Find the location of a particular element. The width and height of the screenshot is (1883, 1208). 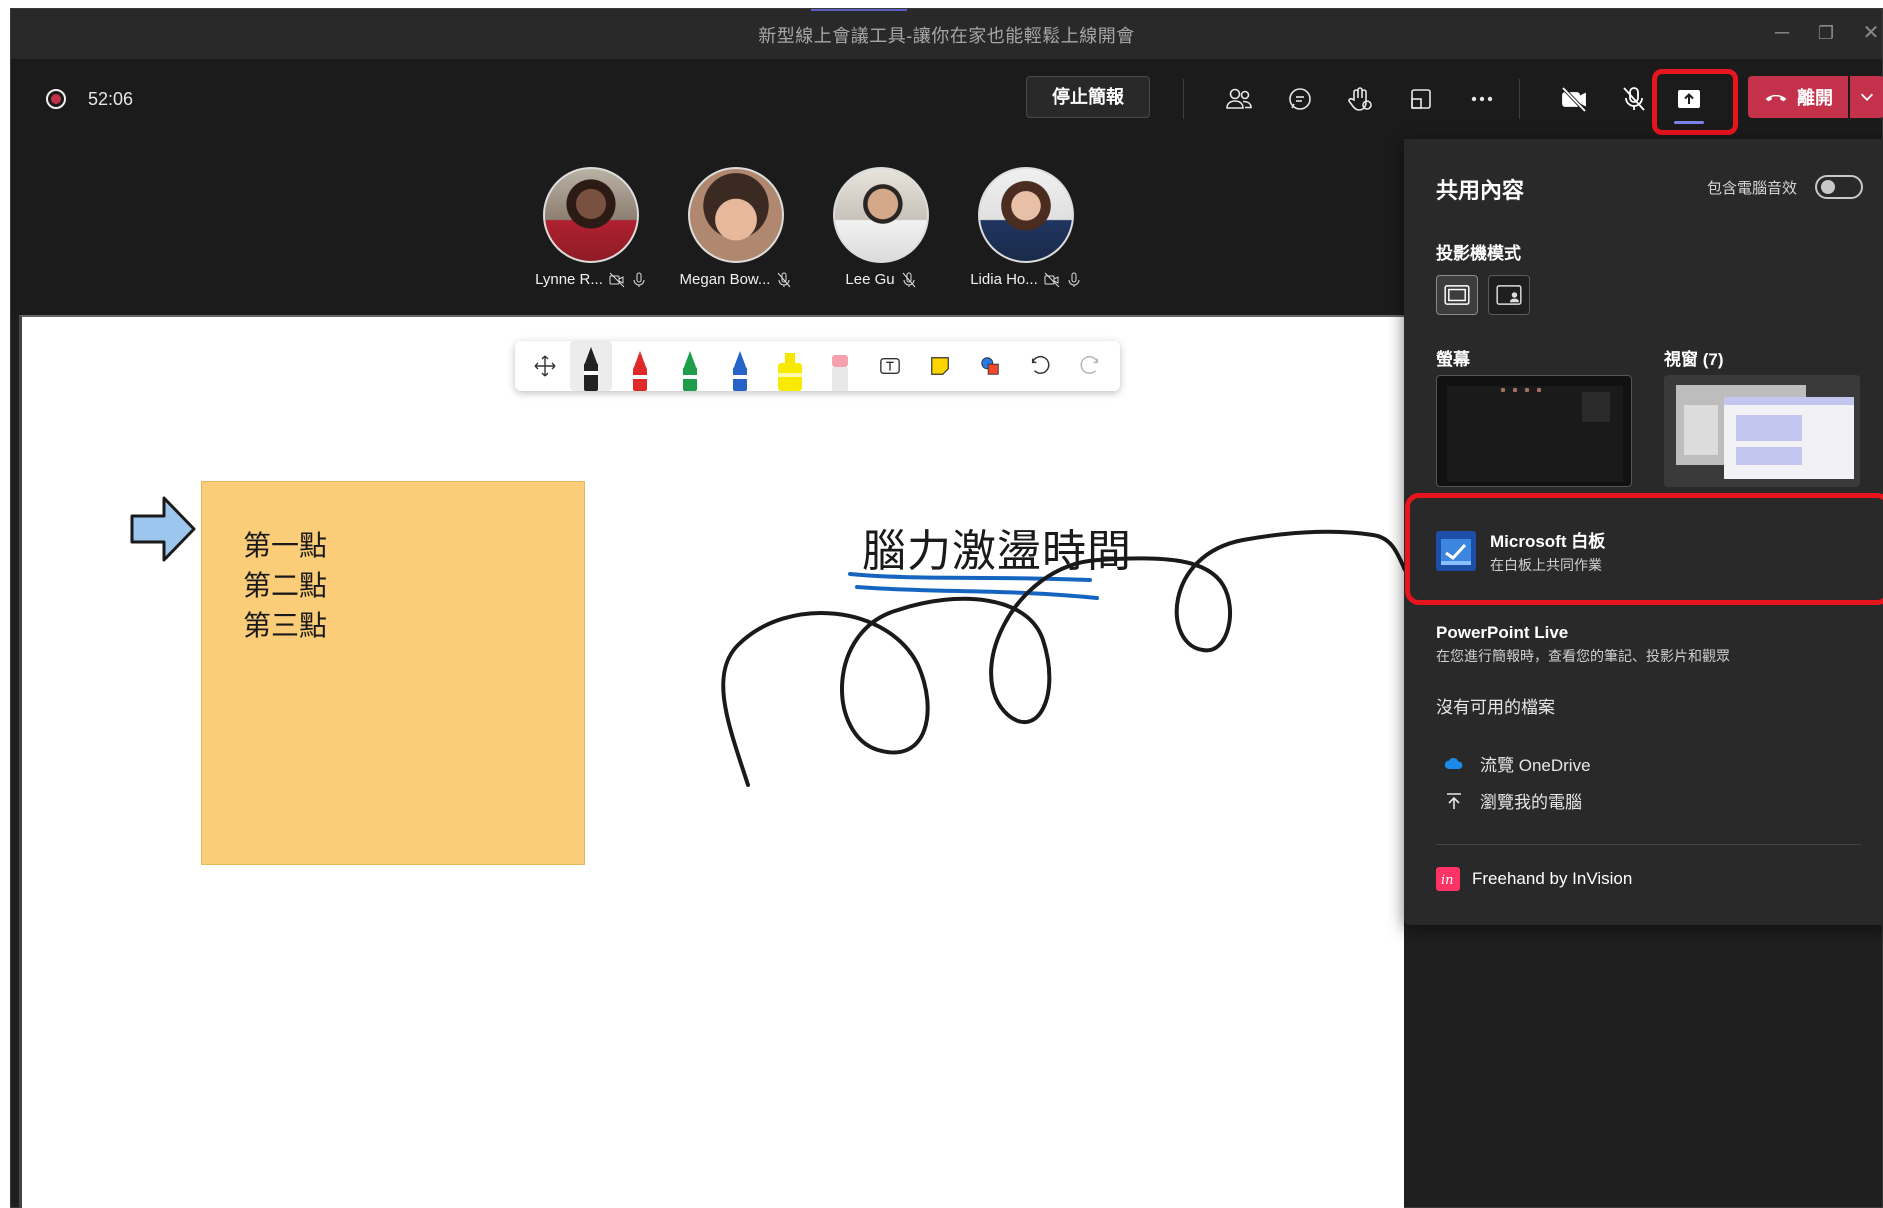

include-audio-label: 包含電腦音效 is located at coordinates (1752, 188).